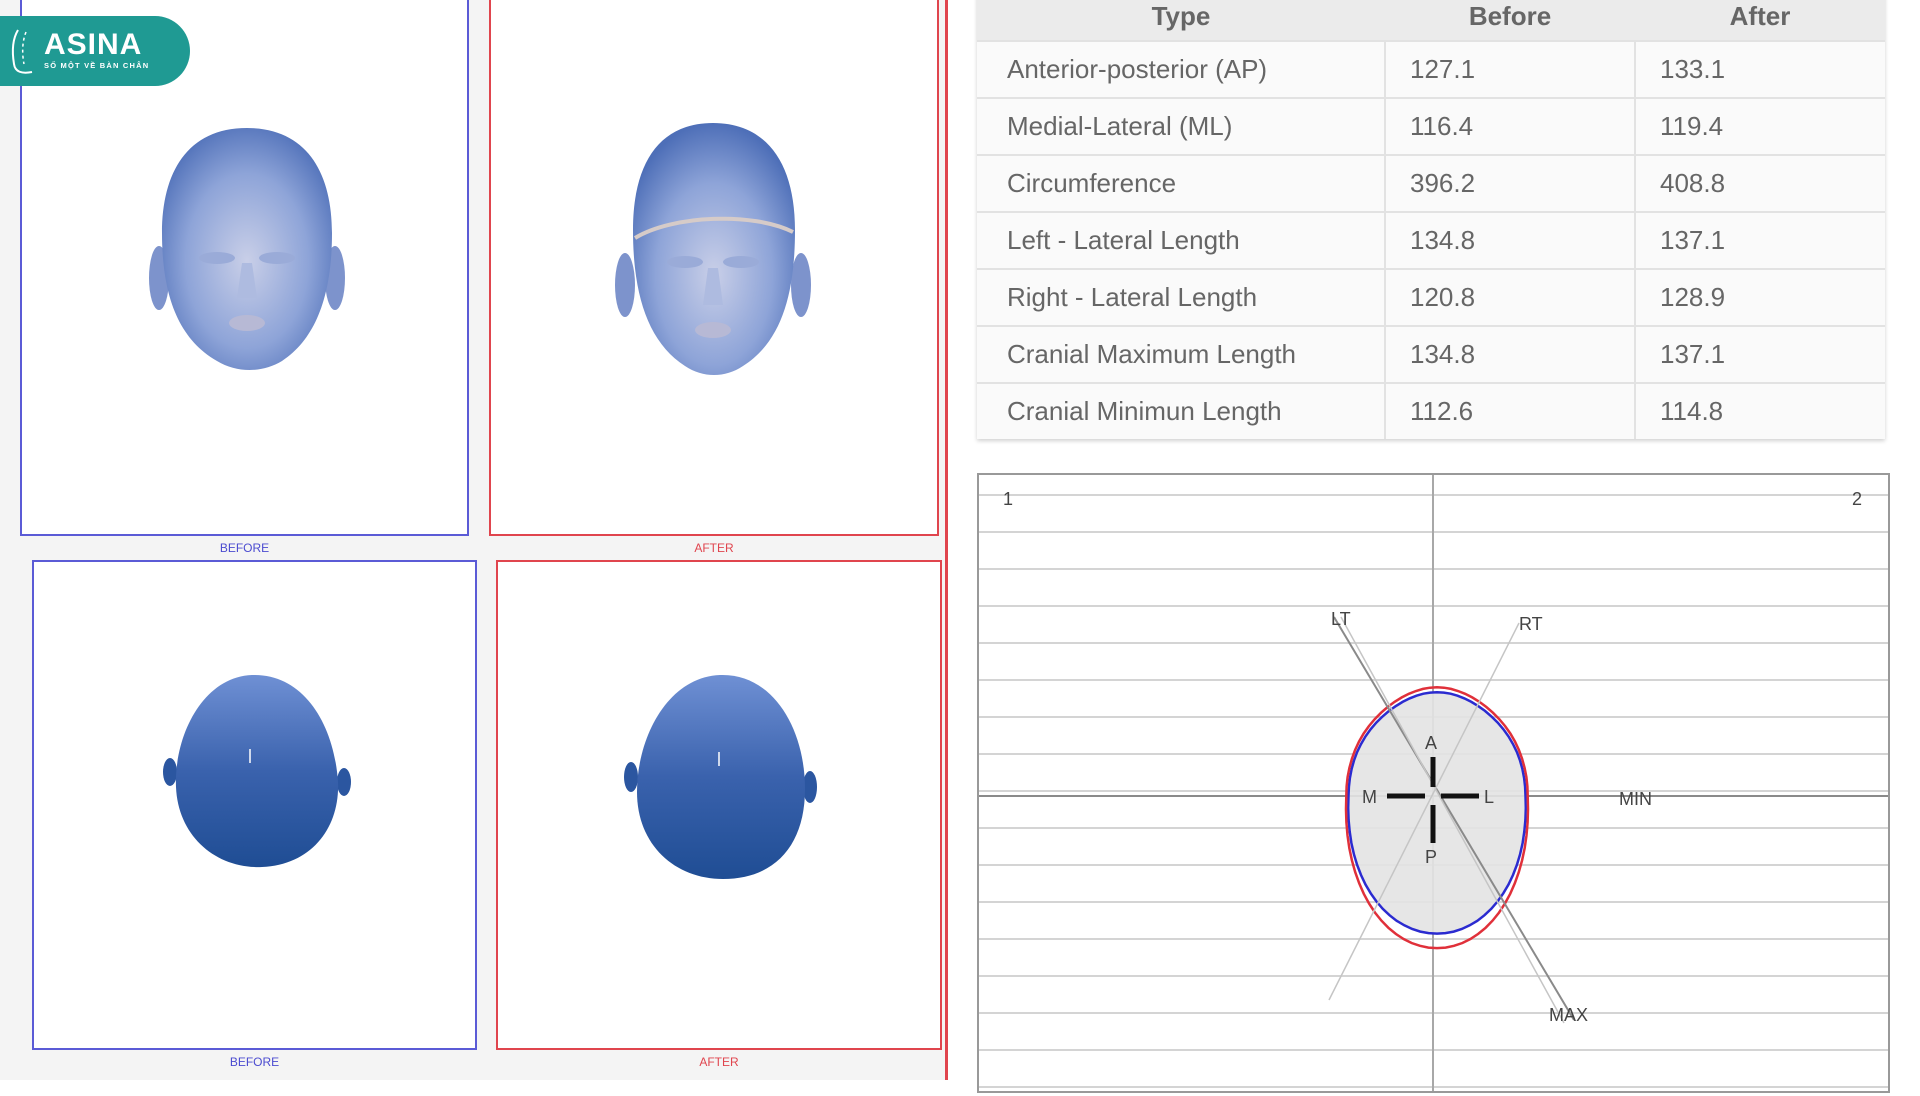 The image size is (1920, 1096). What do you see at coordinates (93, 44) in the screenshot?
I see `brand-name: ASINA` at bounding box center [93, 44].